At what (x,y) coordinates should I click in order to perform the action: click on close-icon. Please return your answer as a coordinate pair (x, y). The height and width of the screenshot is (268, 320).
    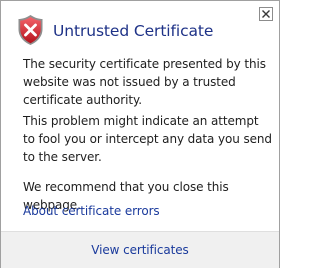
    Looking at the image, I should click on (266, 14).